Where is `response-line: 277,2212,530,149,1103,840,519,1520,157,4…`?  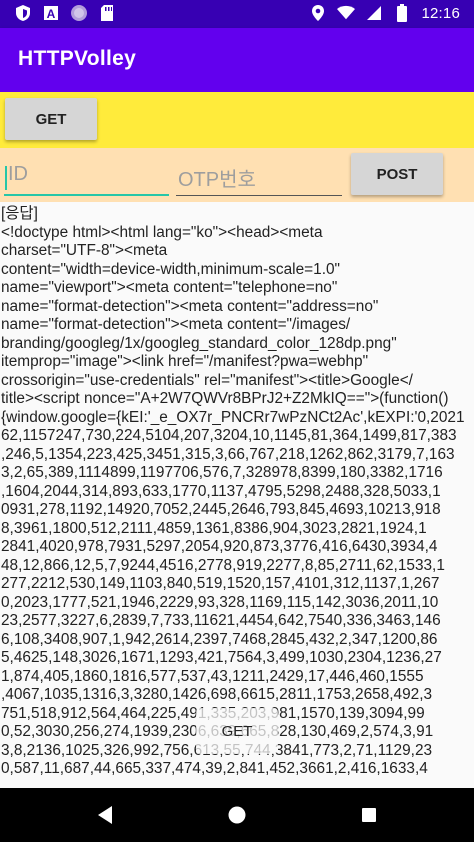 response-line: 277,2212,530,149,1103,840,519,1520,157,4… is located at coordinates (220, 583).